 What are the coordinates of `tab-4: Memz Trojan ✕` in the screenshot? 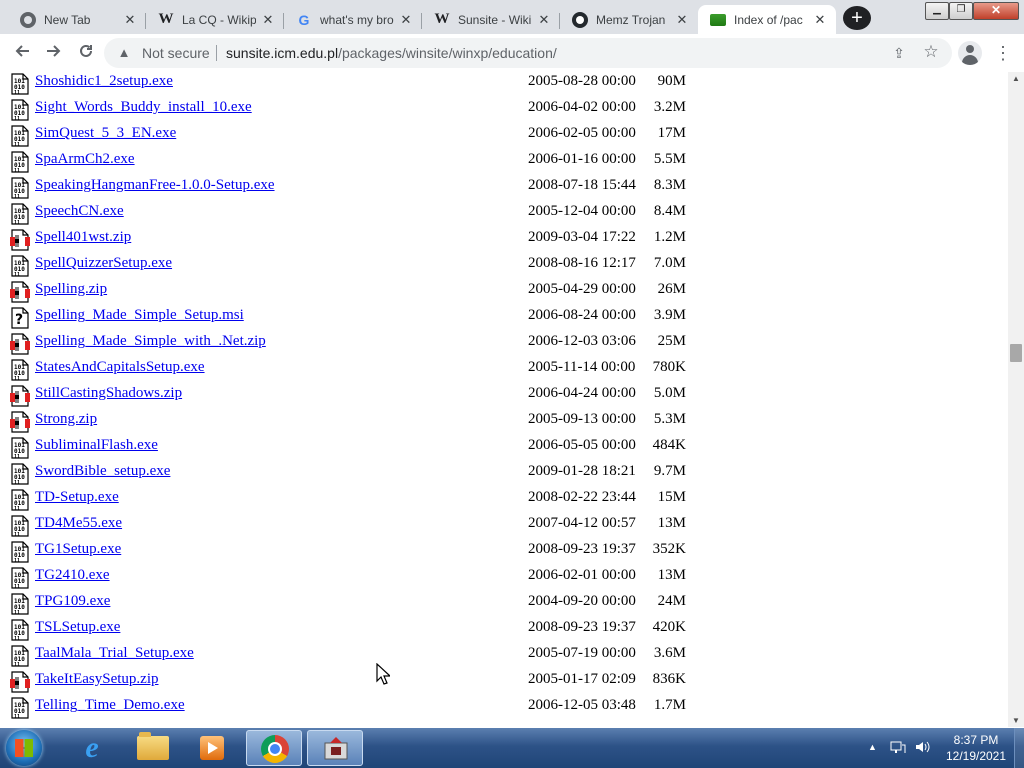 It's located at (629, 19).